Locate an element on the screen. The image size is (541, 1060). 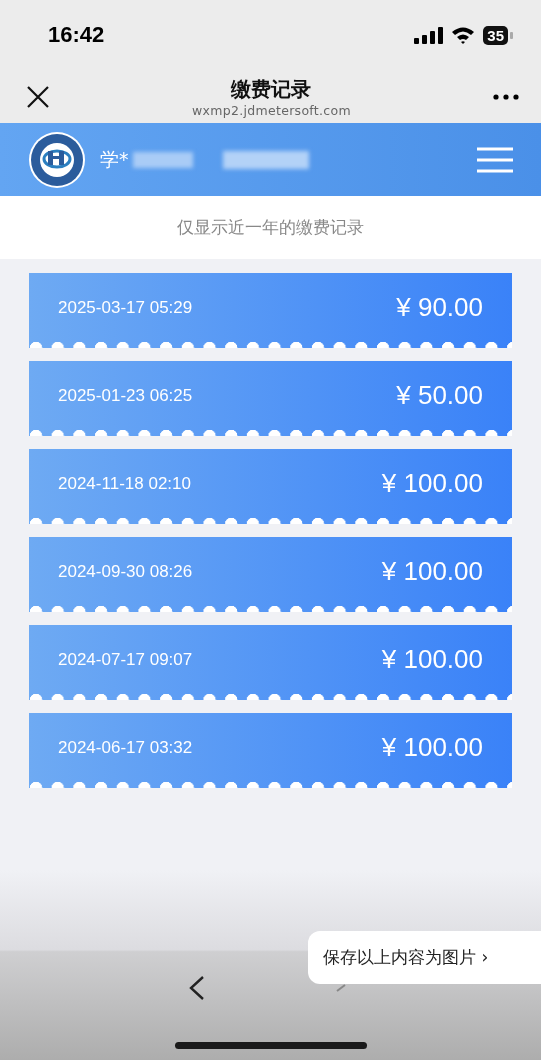
page-title: 缴费记录 is located at coordinates (271, 89).